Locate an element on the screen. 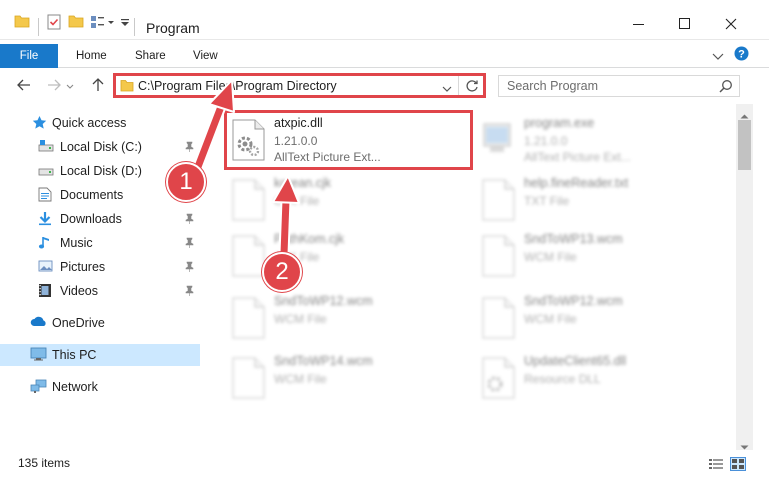 Image resolution: width=769 pixels, height=484 pixels. sidebar-item-pictures: Pictures is located at coordinates (100, 267).